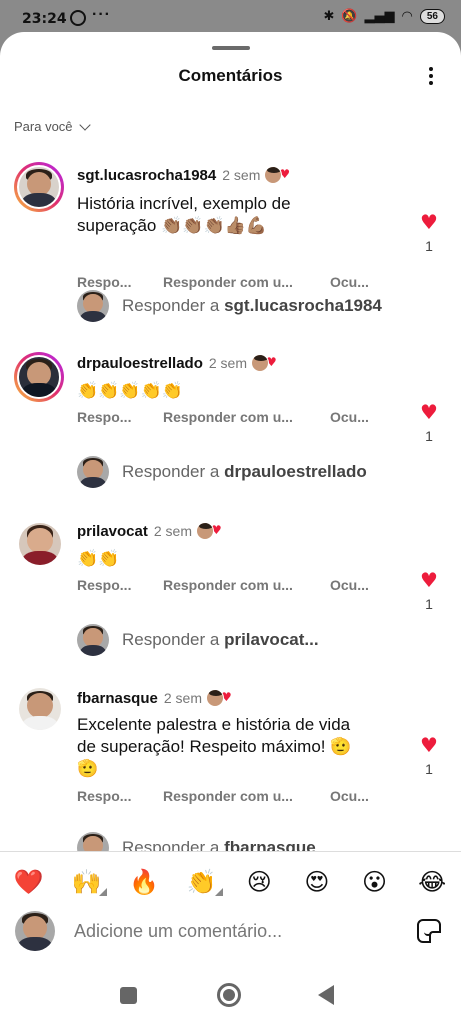 The height and width of the screenshot is (1024, 461). What do you see at coordinates (183, 175) in the screenshot?
I see `comment-username: sgt.lucasrocha1984 2 sem ♥` at bounding box center [183, 175].